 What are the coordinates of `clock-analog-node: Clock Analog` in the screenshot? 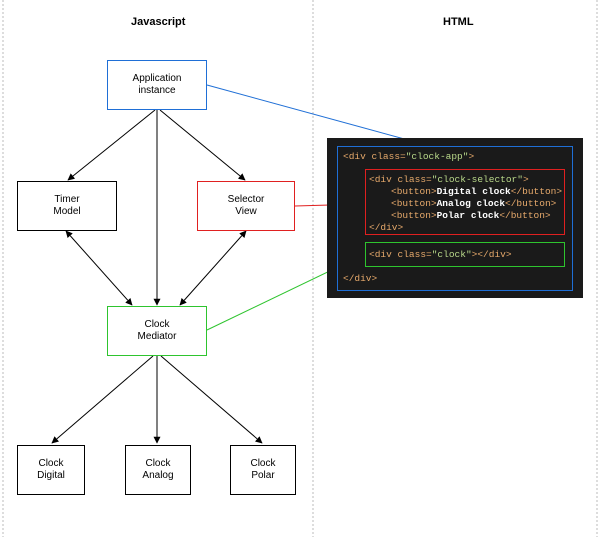 It's located at (158, 470).